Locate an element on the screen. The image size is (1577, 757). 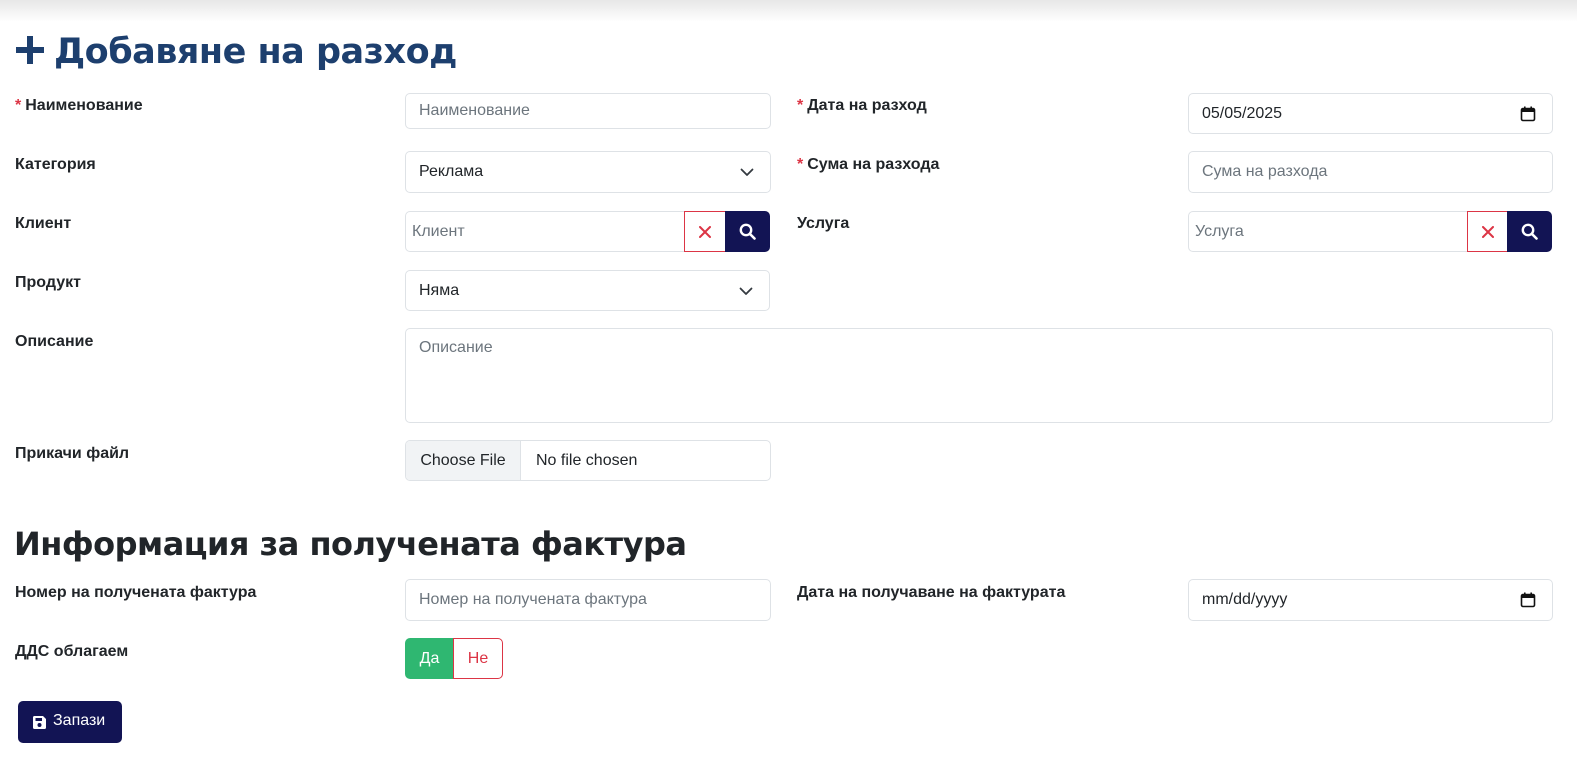
client-label: Клиент is located at coordinates (43, 223).